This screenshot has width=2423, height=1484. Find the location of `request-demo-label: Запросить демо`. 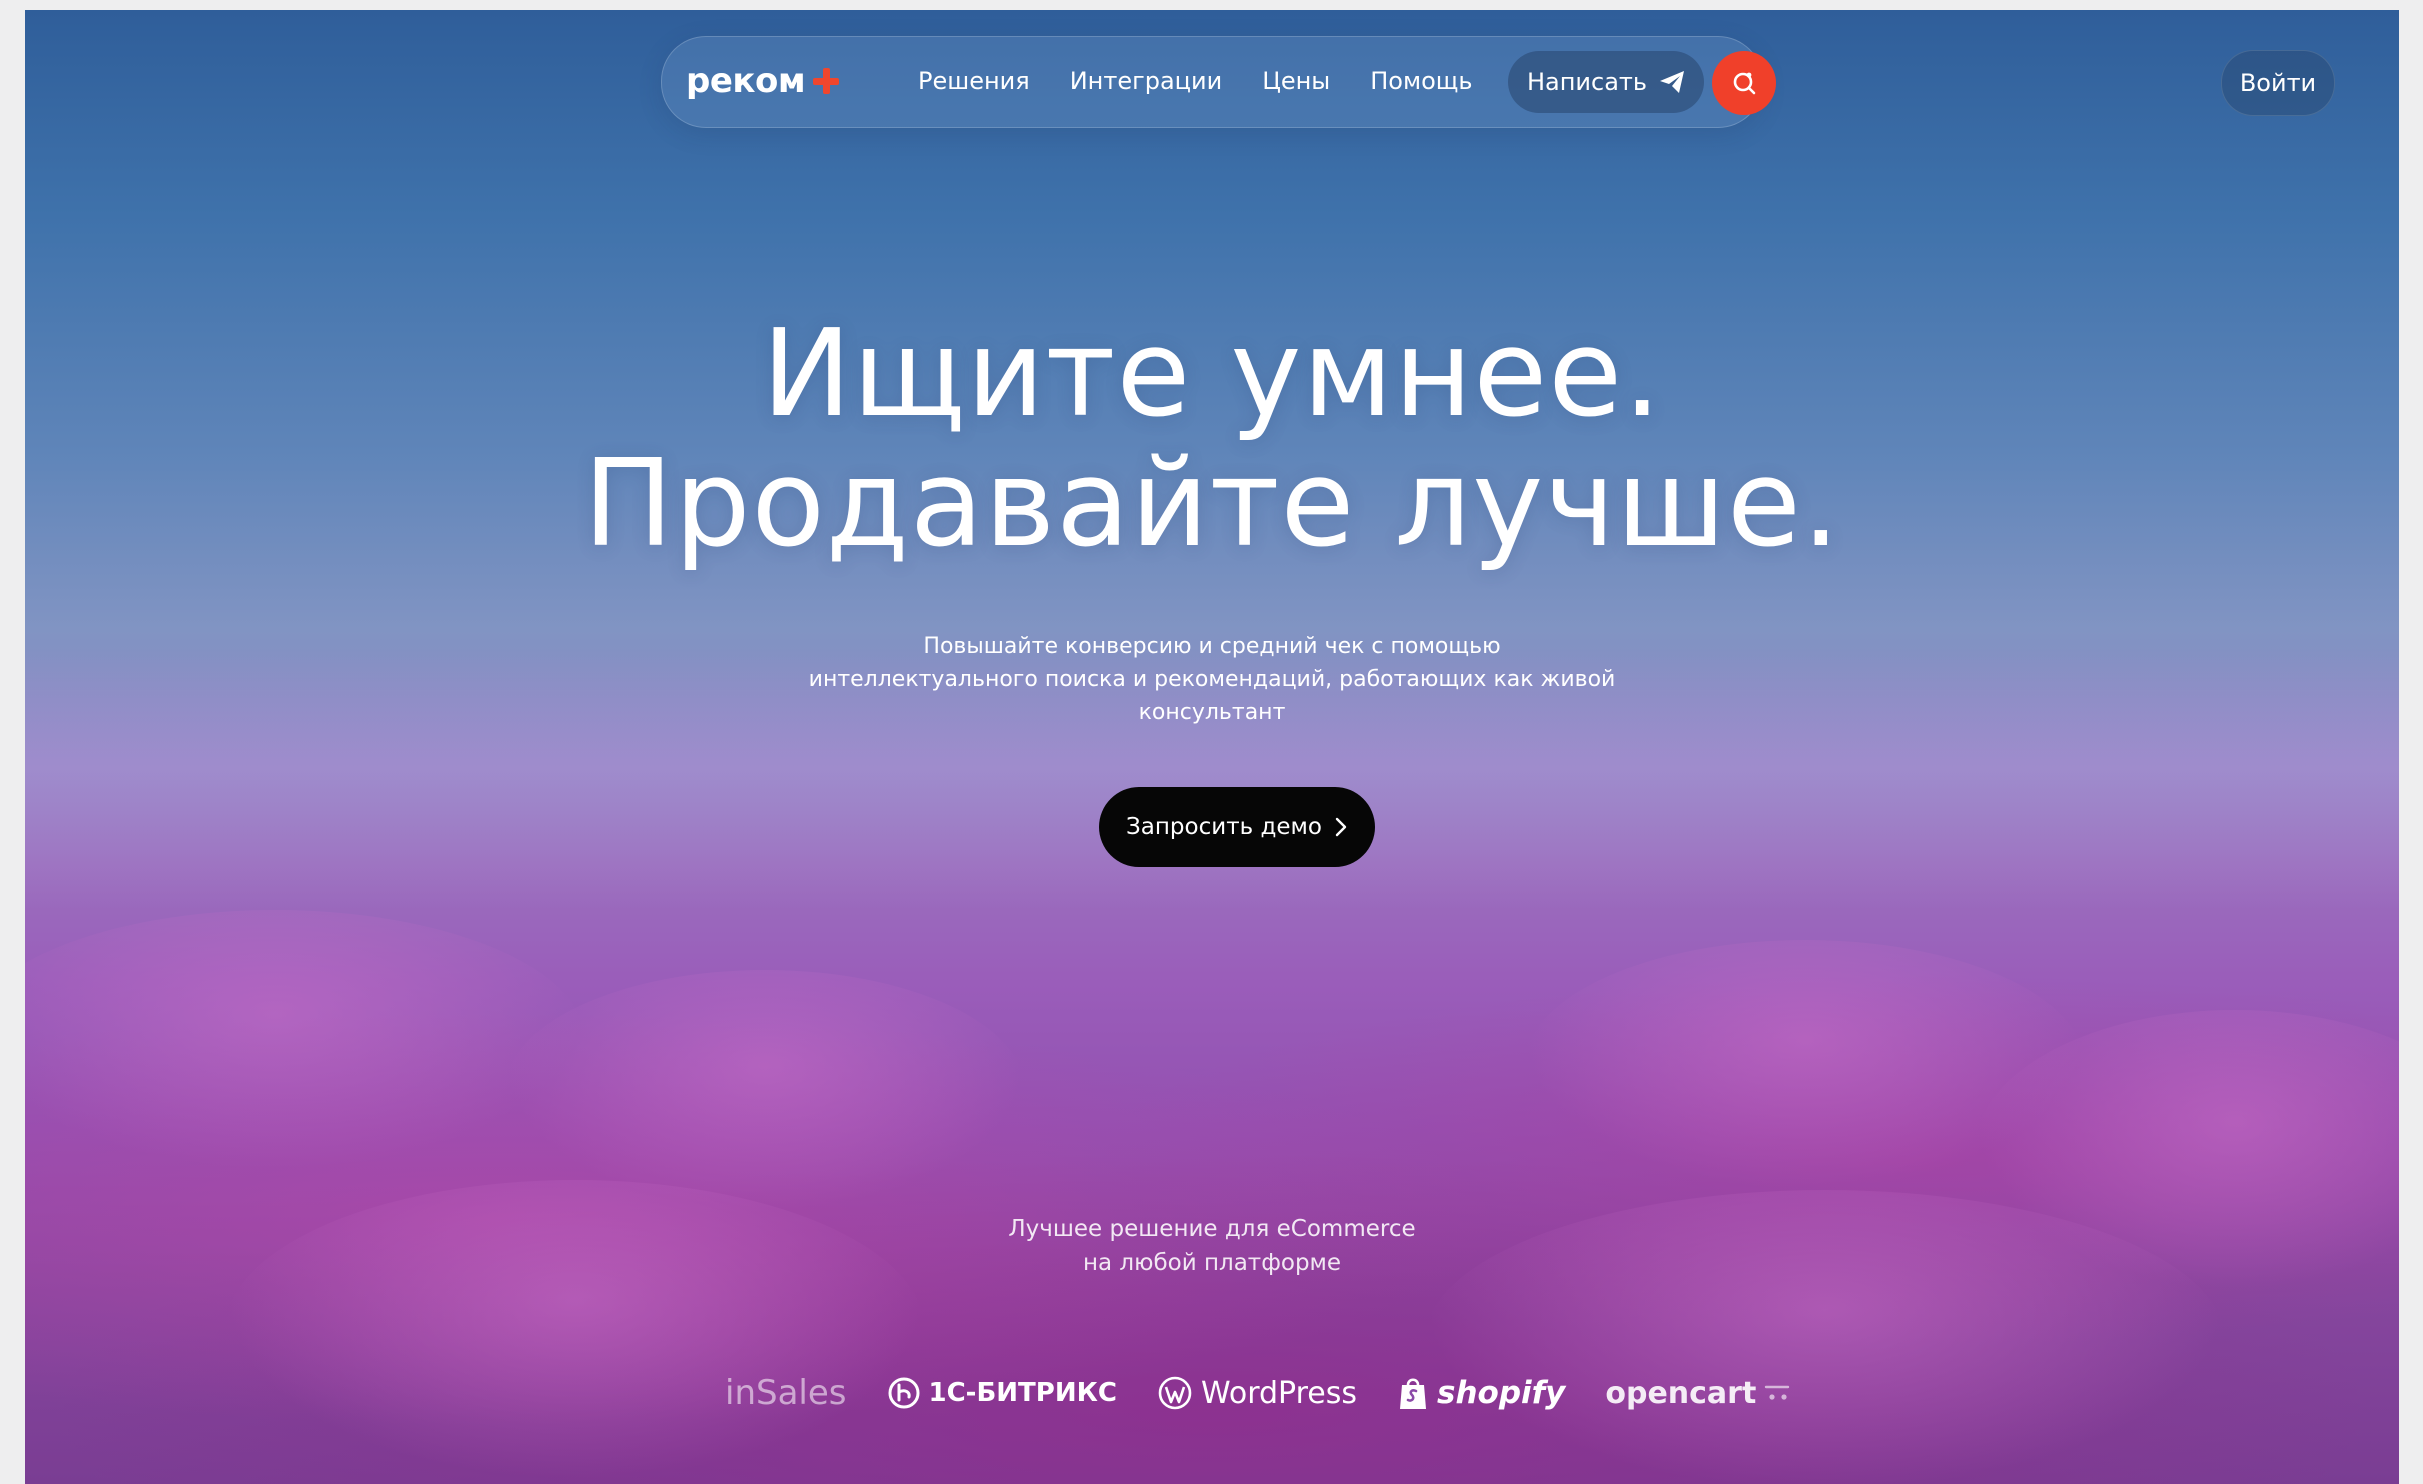

request-demo-label: Запросить демо is located at coordinates (1224, 827).